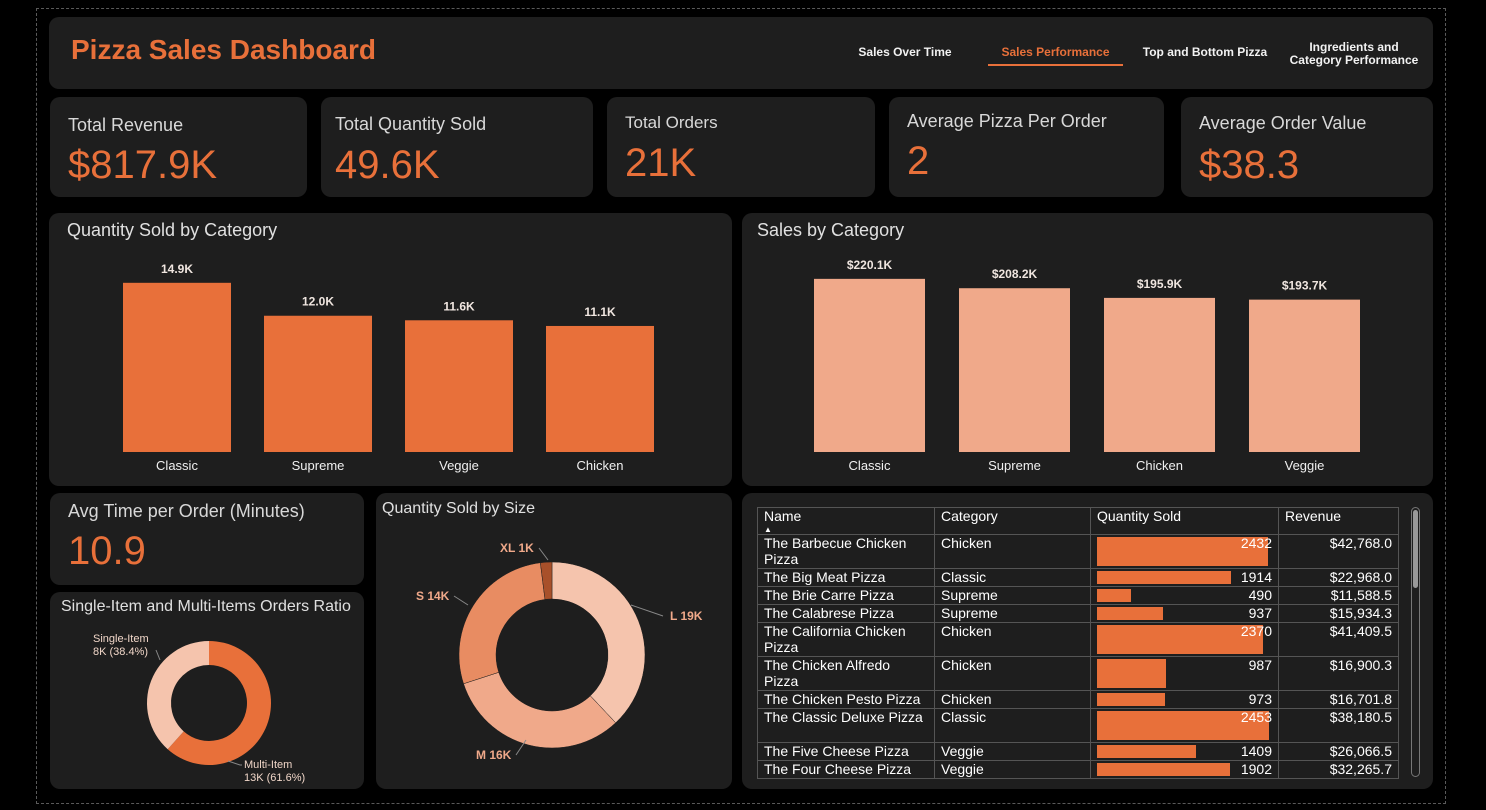 The image size is (1486, 810). I want to click on scrollbar-thumb, so click(1415, 549).